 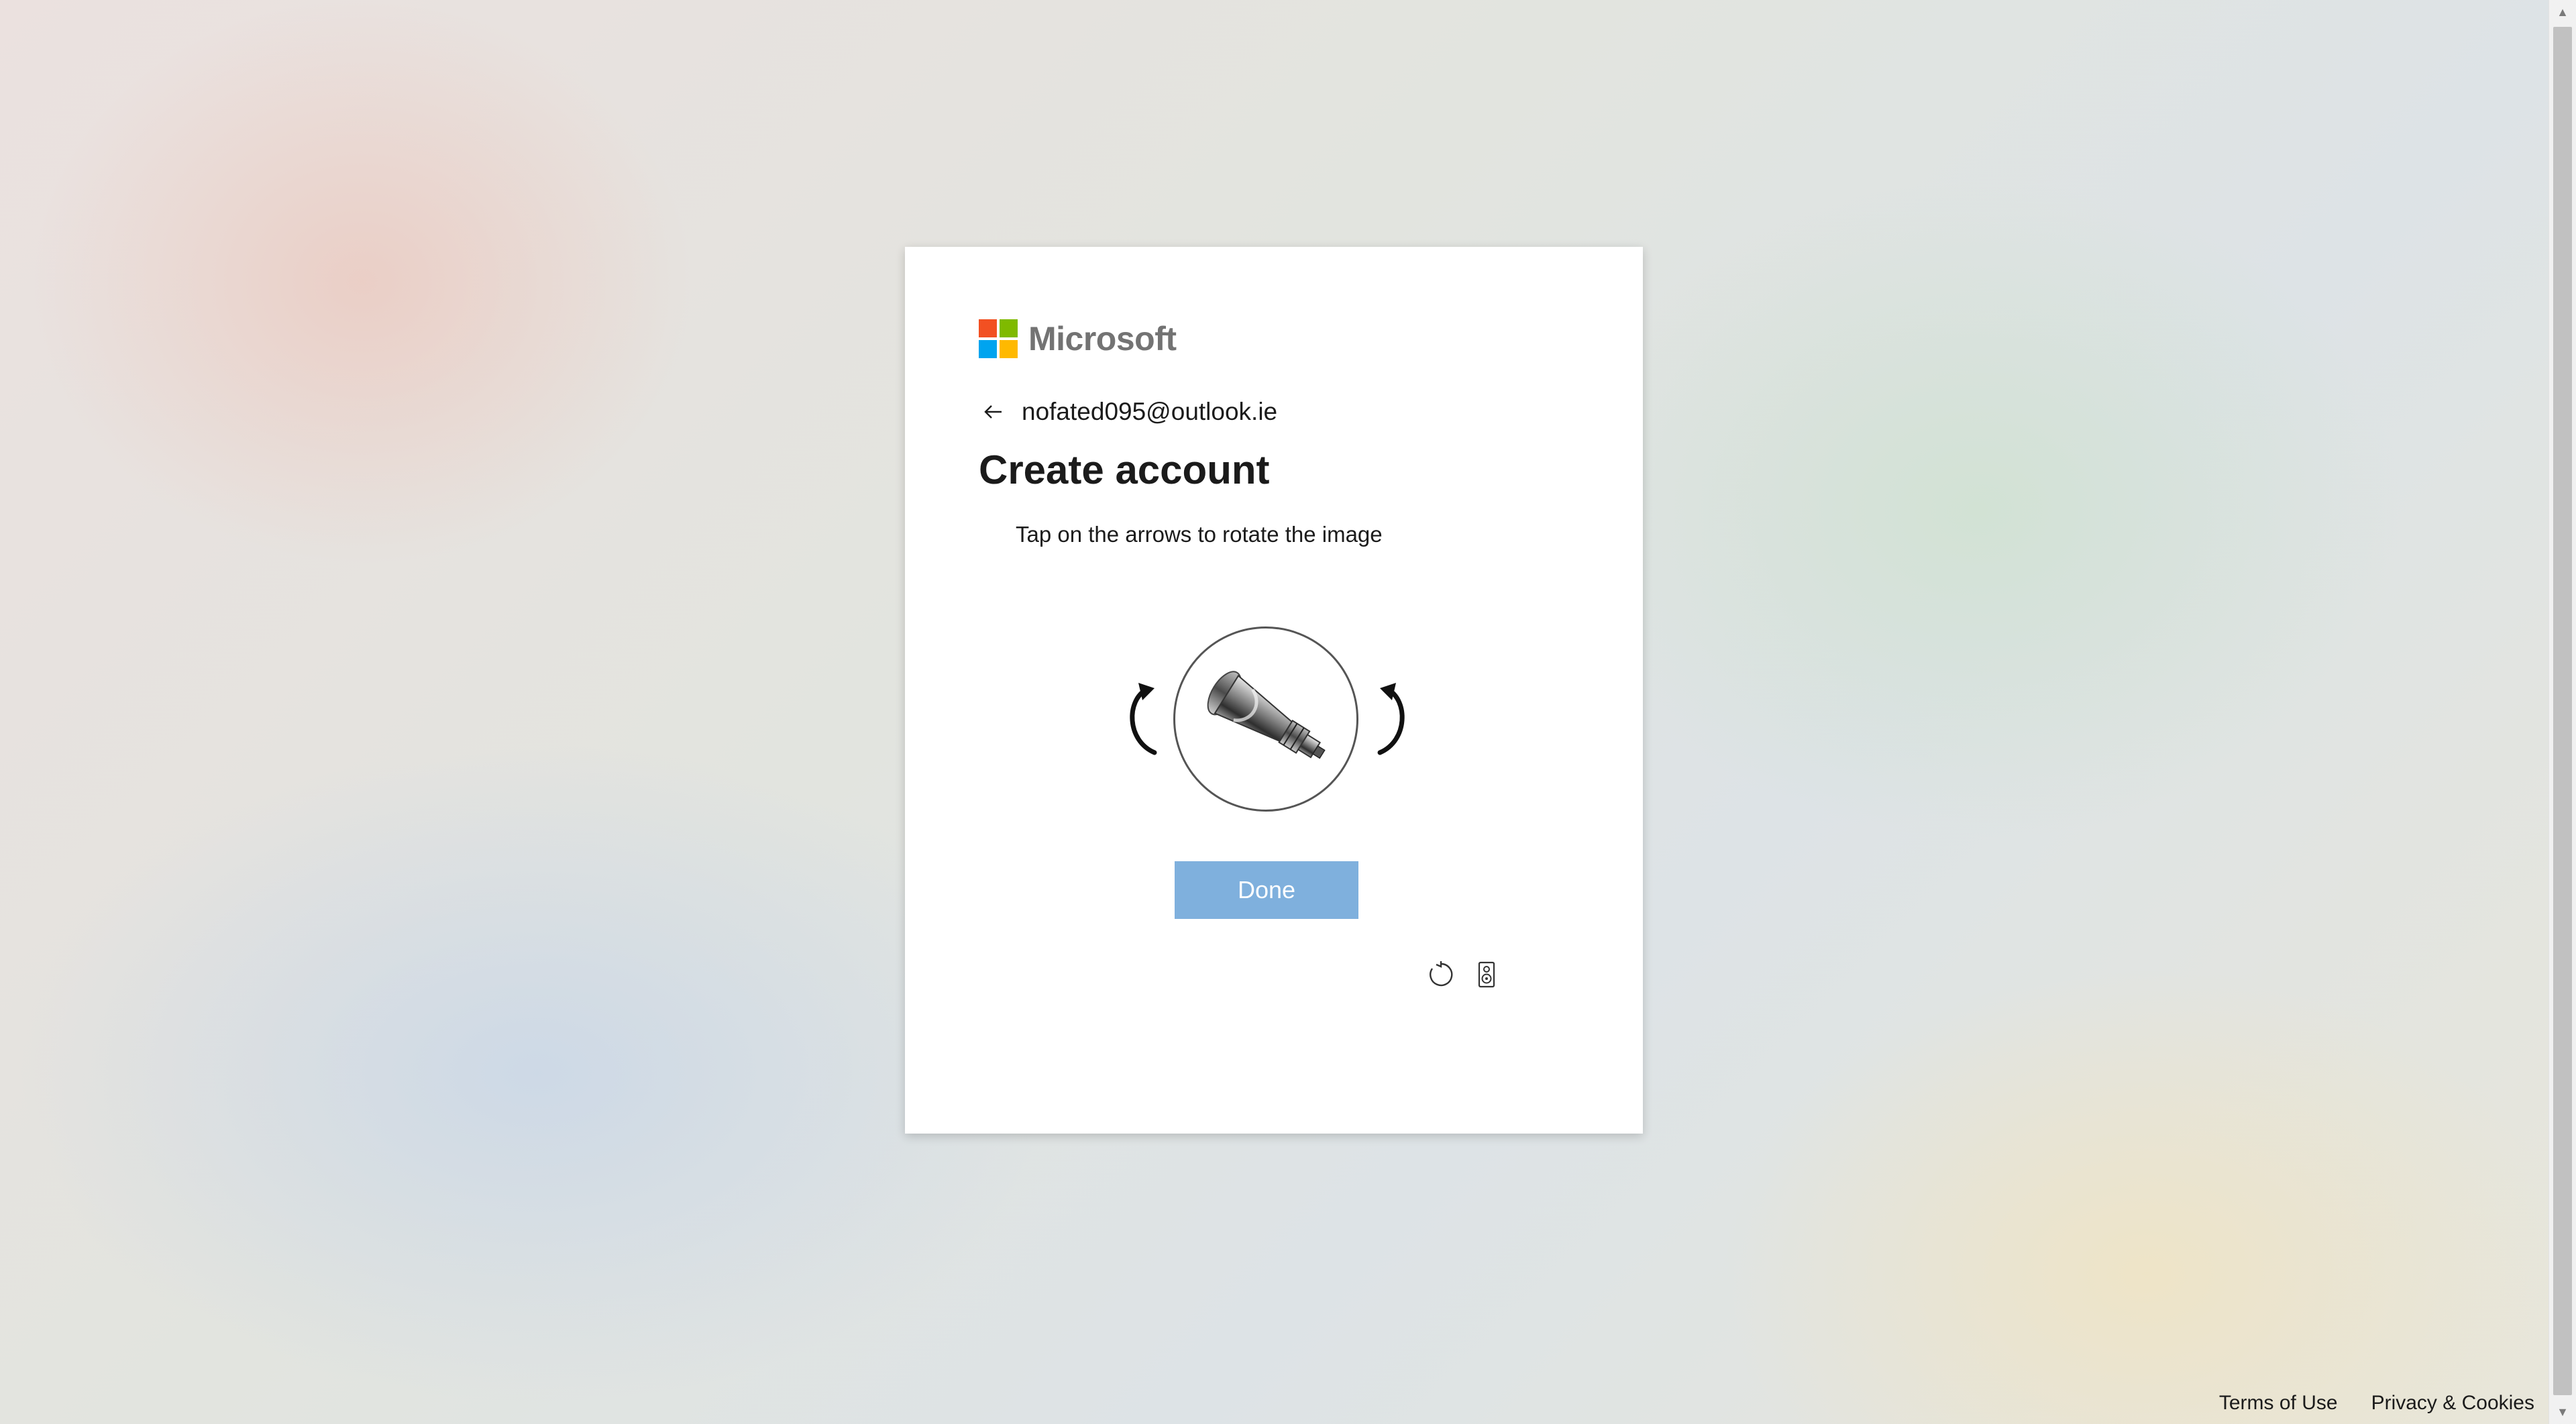 I want to click on rotate-right-button, so click(x=1391, y=717).